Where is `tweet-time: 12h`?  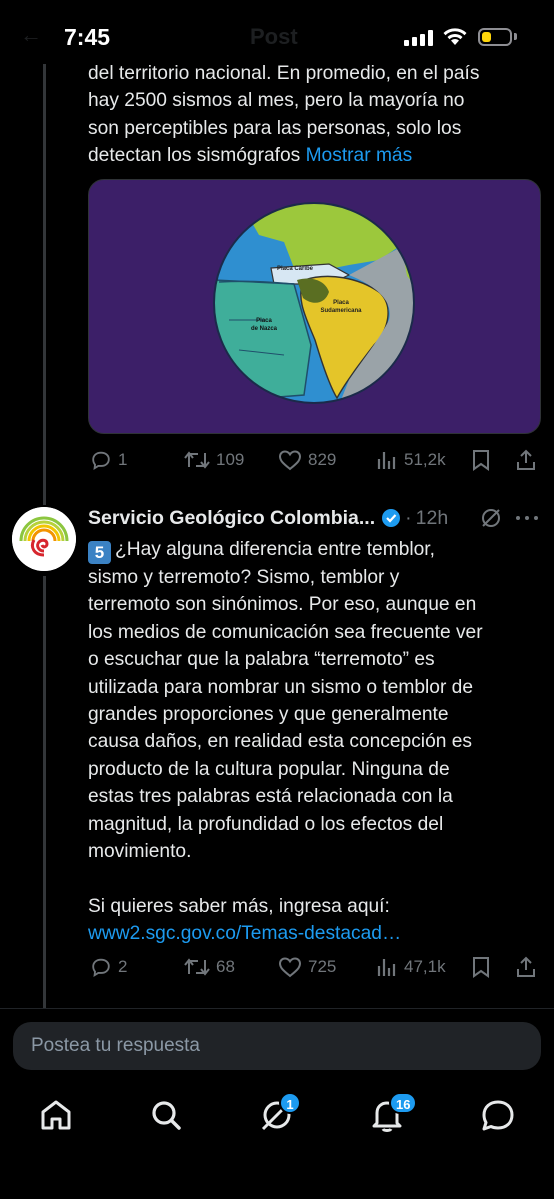 tweet-time: 12h is located at coordinates (432, 518).